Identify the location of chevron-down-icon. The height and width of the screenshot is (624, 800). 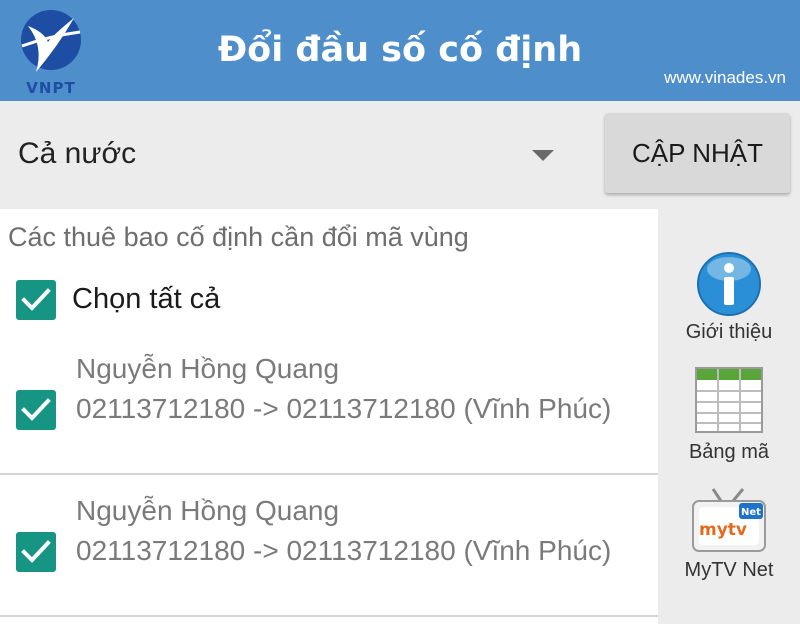
(543, 155).